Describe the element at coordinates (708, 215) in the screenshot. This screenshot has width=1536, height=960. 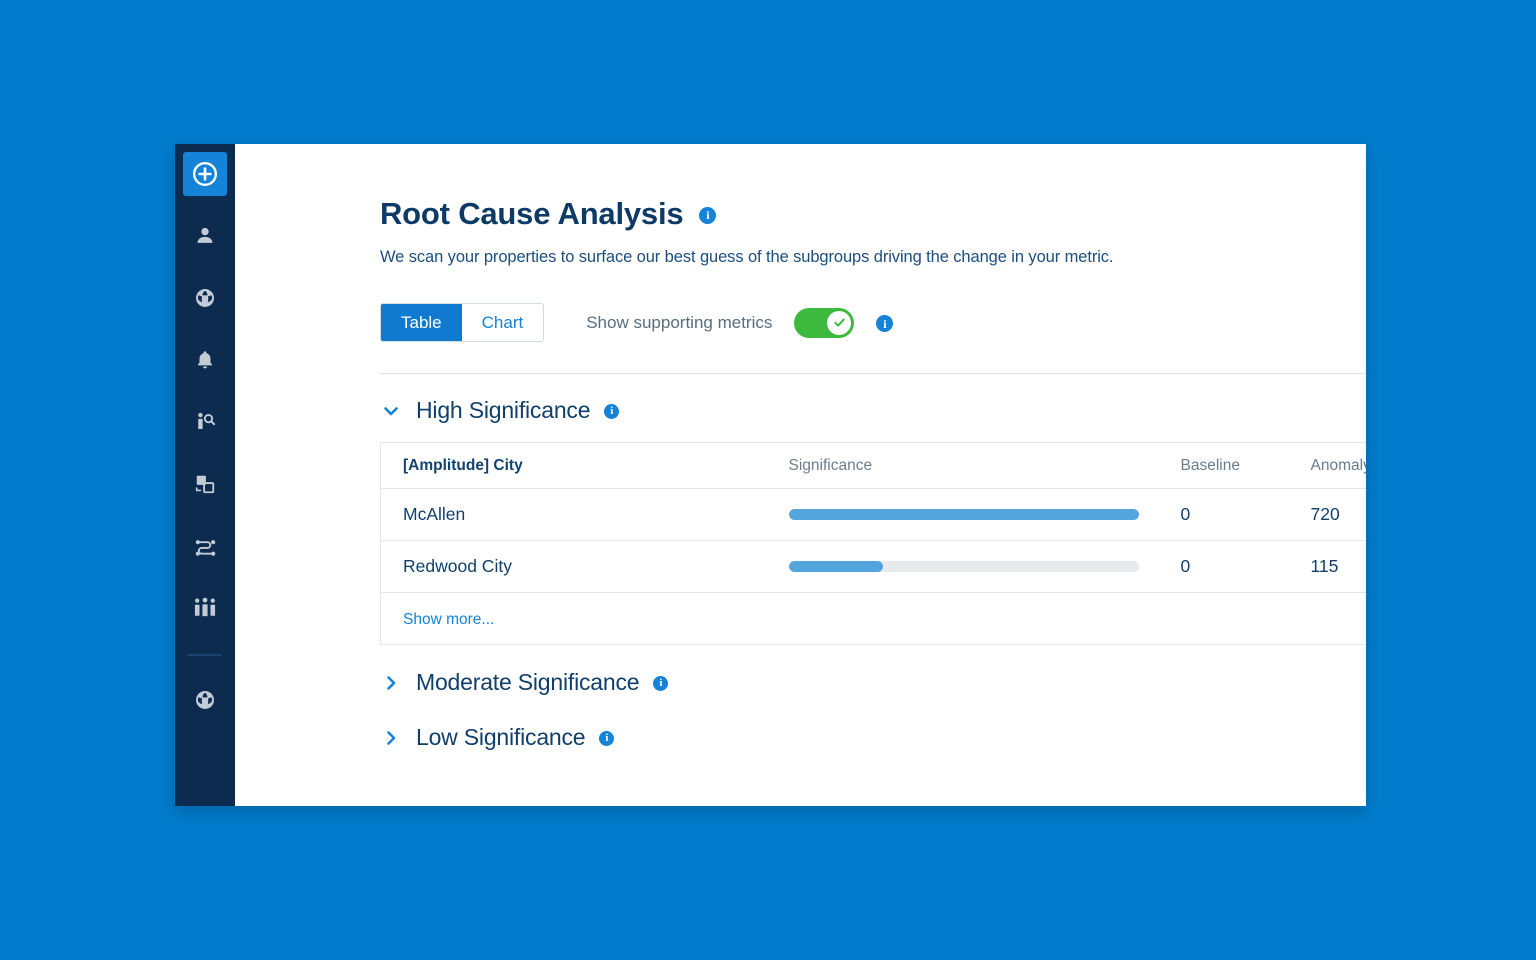
I see `page-title-info-icon: i` at that location.